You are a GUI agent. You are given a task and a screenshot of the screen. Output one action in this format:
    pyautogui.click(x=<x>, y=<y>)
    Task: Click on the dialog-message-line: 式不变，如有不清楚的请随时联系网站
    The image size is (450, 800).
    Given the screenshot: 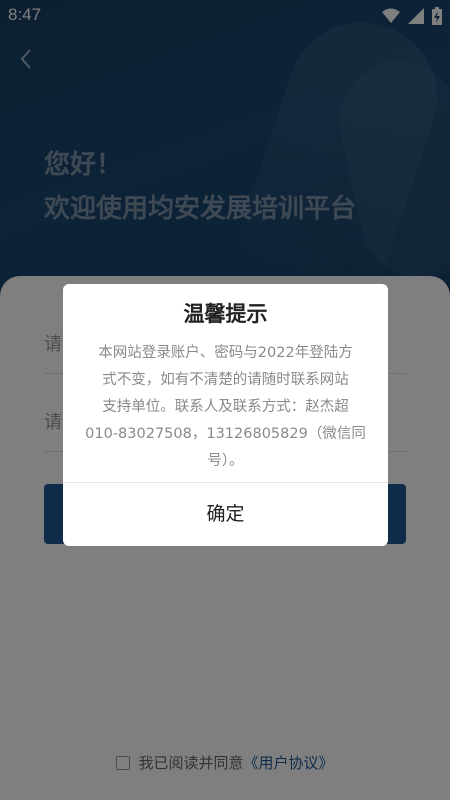 What is the action you would take?
    pyautogui.click(x=225, y=380)
    